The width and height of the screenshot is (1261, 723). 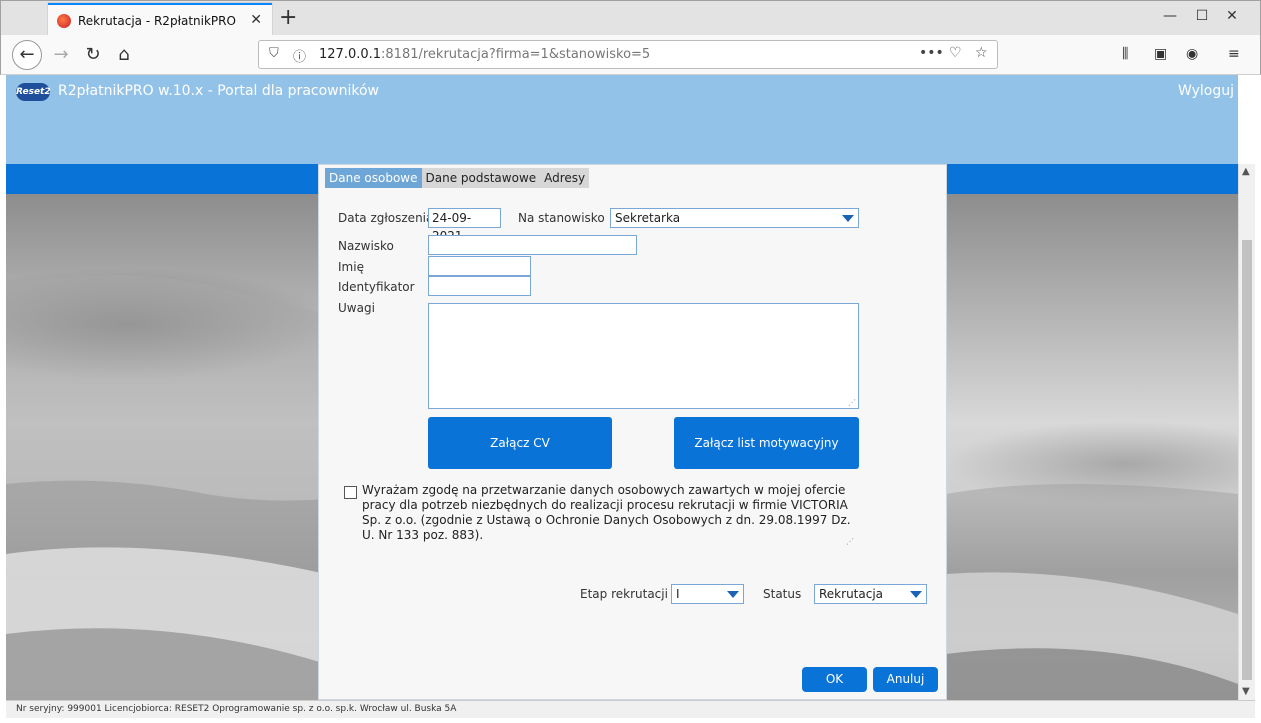 I want to click on back-button: ←, so click(x=27, y=55).